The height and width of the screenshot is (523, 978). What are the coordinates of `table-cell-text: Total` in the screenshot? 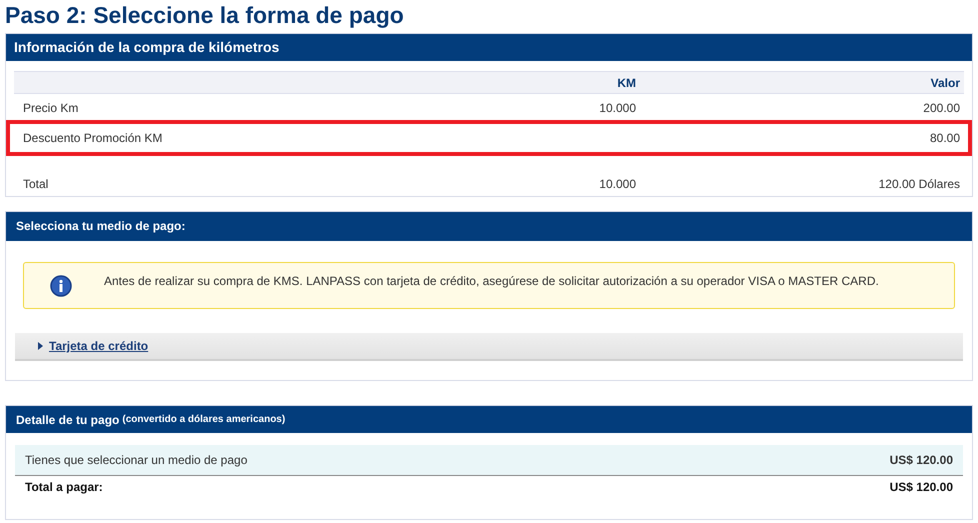 It's located at (36, 184).